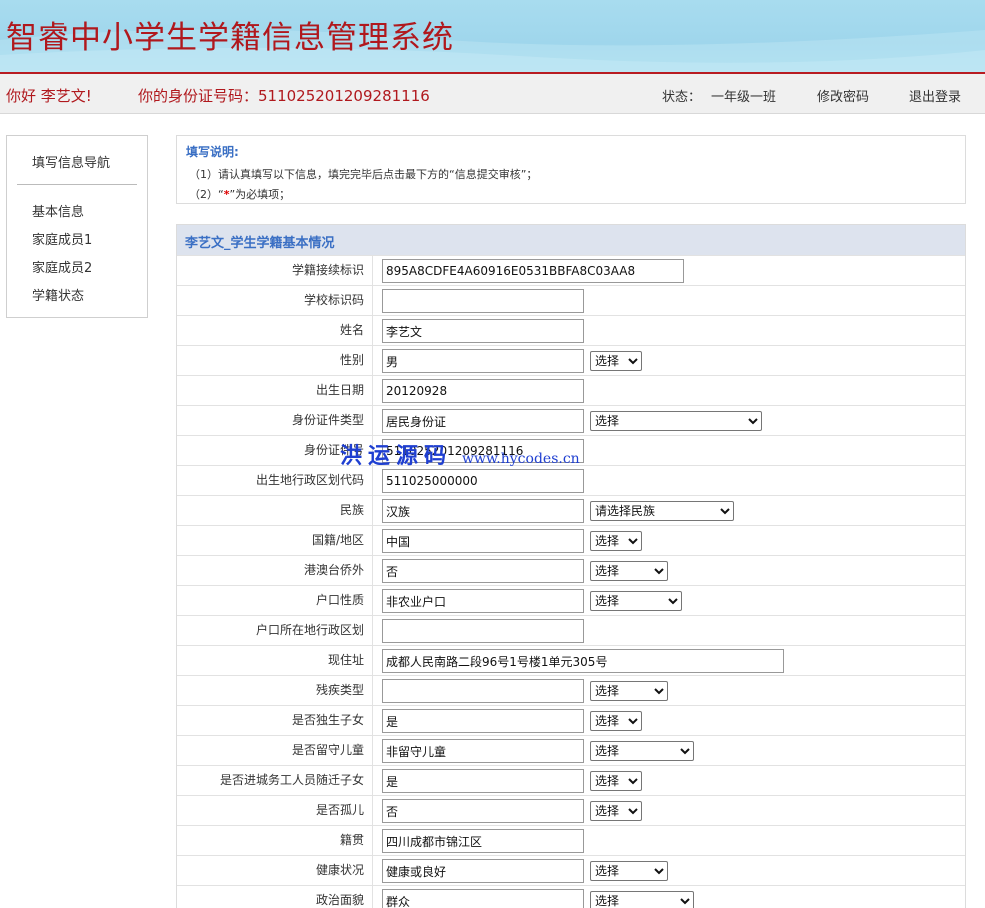 Image resolution: width=985 pixels, height=908 pixels. Describe the element at coordinates (483, 781) in the screenshot. I see `migrant-child-input` at that location.